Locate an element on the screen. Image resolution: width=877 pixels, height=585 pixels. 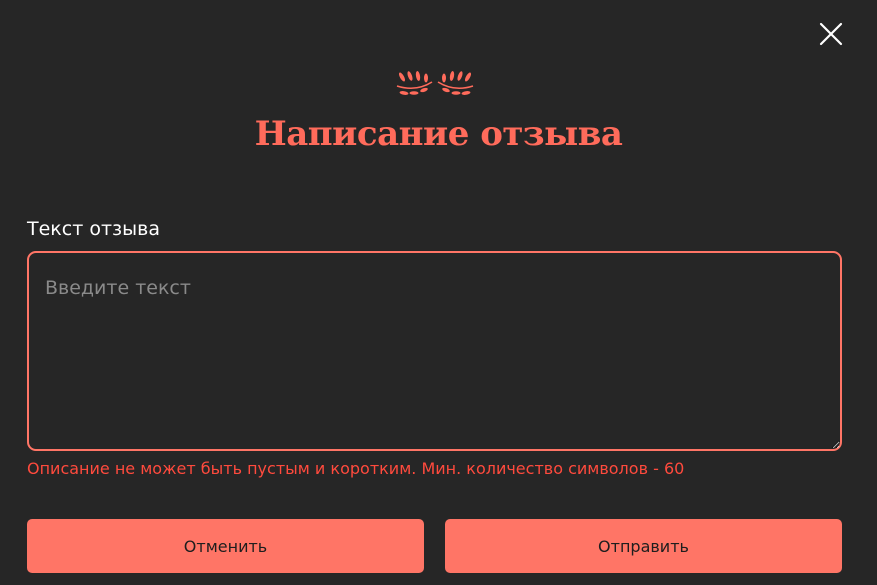
laurel-ornament-icon is located at coordinates (435, 83).